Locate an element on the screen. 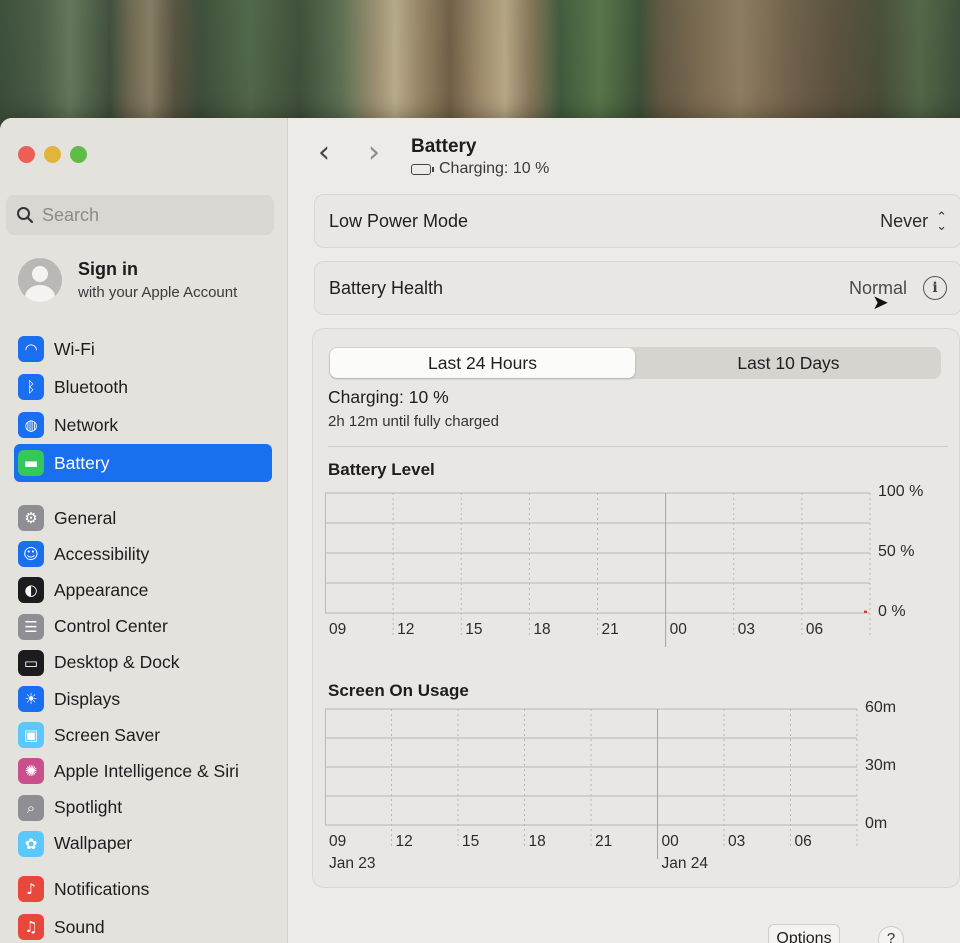 This screenshot has width=960, height=943. appearance-icon: ◐ is located at coordinates (31, 590).